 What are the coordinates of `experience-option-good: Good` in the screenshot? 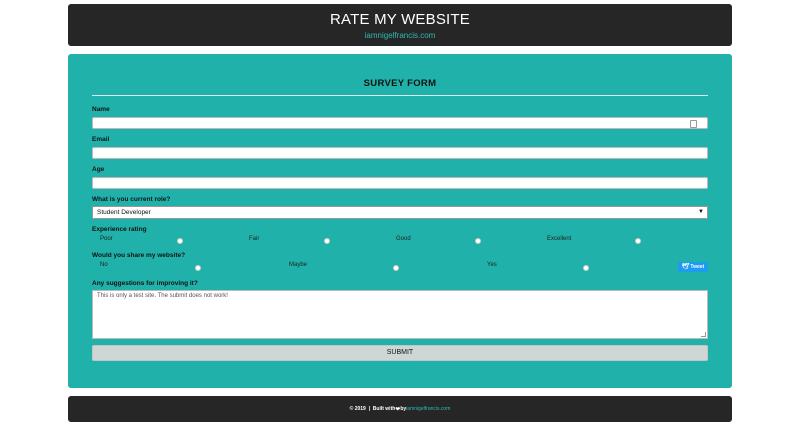 It's located at (403, 239).